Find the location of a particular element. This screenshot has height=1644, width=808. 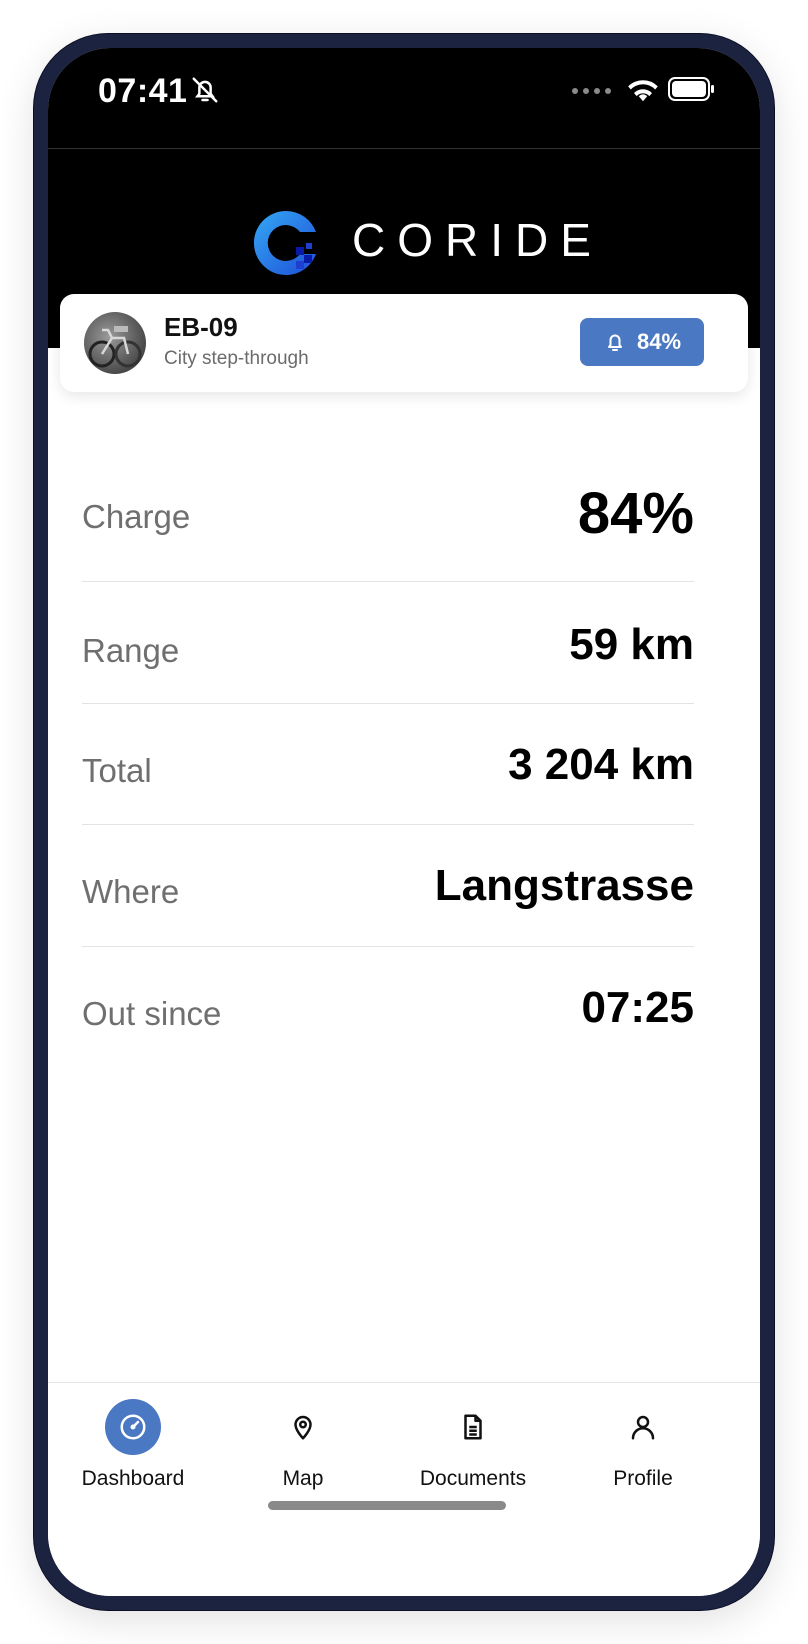

nav-item-profile: Profile is located at coordinates (643, 1454).